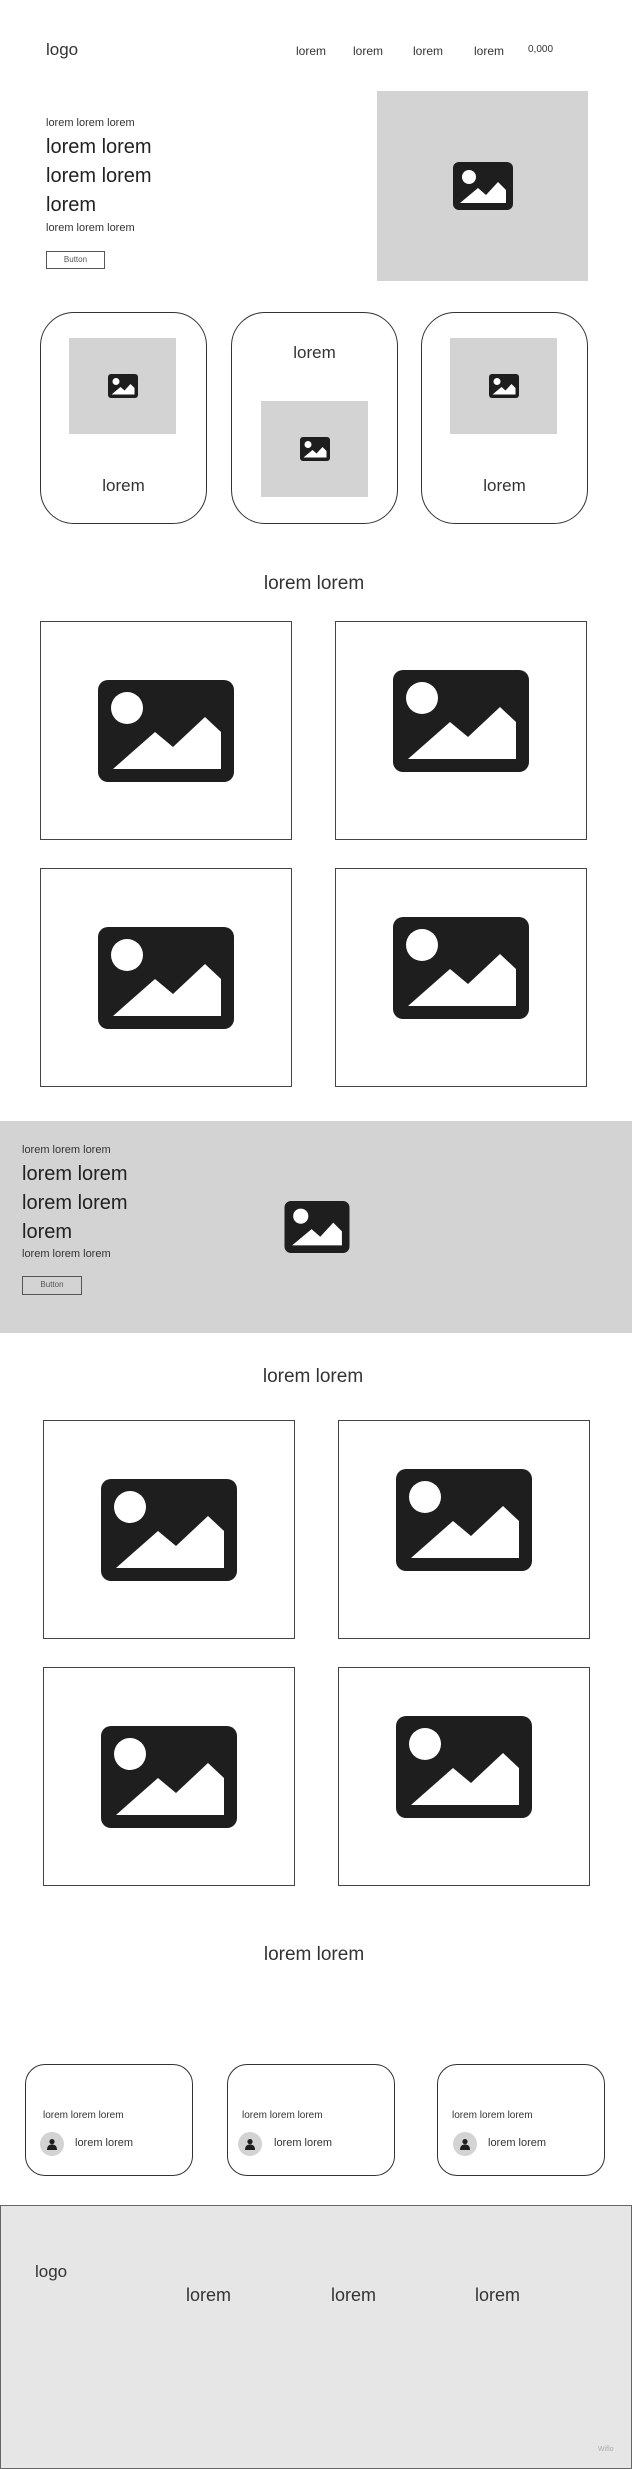 The height and width of the screenshot is (2469, 632). Describe the element at coordinates (75, 260) in the screenshot. I see `hero-button: Button` at that location.